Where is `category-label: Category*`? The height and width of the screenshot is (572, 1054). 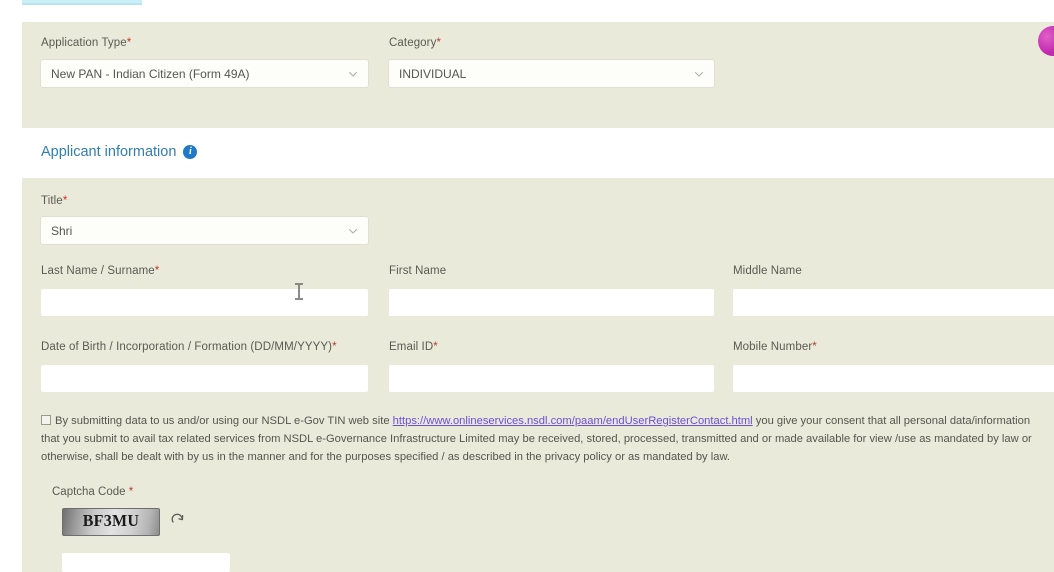 category-label: Category* is located at coordinates (415, 43).